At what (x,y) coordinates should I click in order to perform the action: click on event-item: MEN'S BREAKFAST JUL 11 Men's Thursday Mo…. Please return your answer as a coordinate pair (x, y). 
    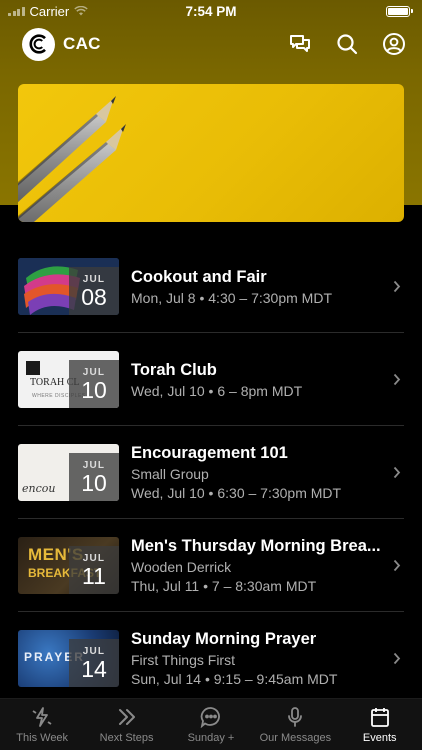
    Looking at the image, I should click on (211, 565).